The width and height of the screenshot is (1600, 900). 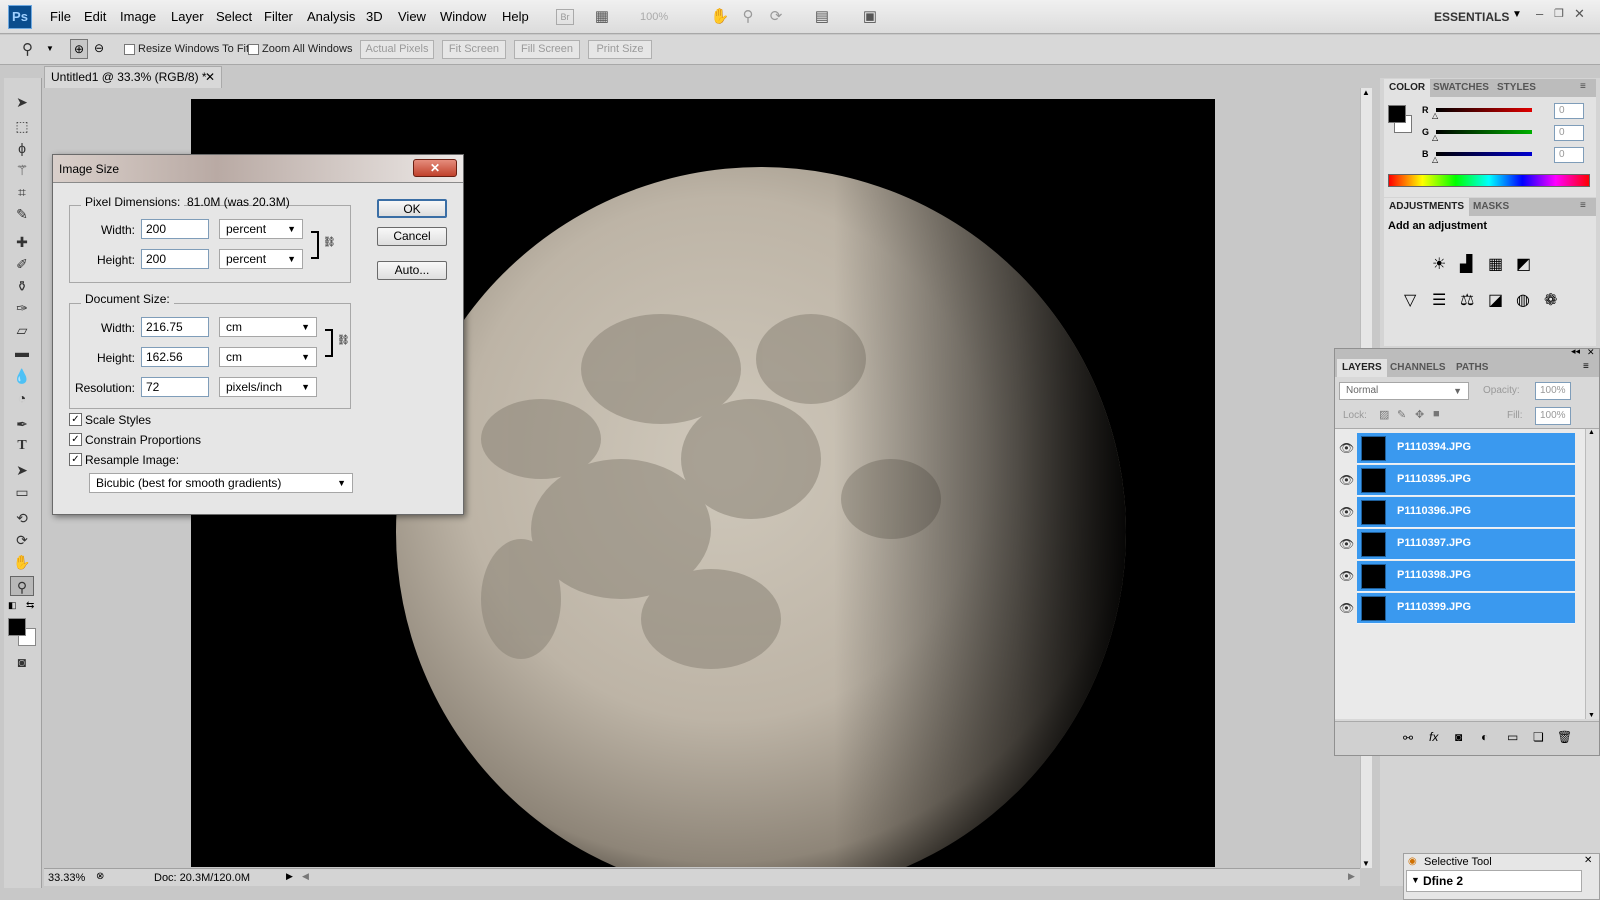 I want to click on layer-row: P1110394.JPG, so click(x=1466, y=448).